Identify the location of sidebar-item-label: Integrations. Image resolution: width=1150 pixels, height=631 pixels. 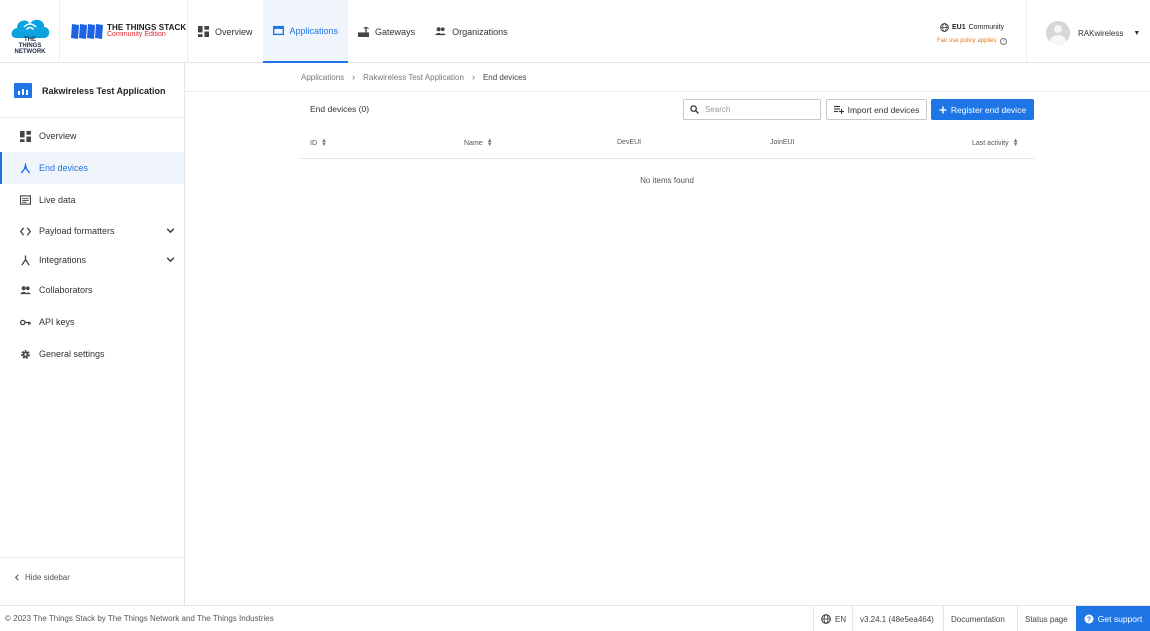
(63, 260).